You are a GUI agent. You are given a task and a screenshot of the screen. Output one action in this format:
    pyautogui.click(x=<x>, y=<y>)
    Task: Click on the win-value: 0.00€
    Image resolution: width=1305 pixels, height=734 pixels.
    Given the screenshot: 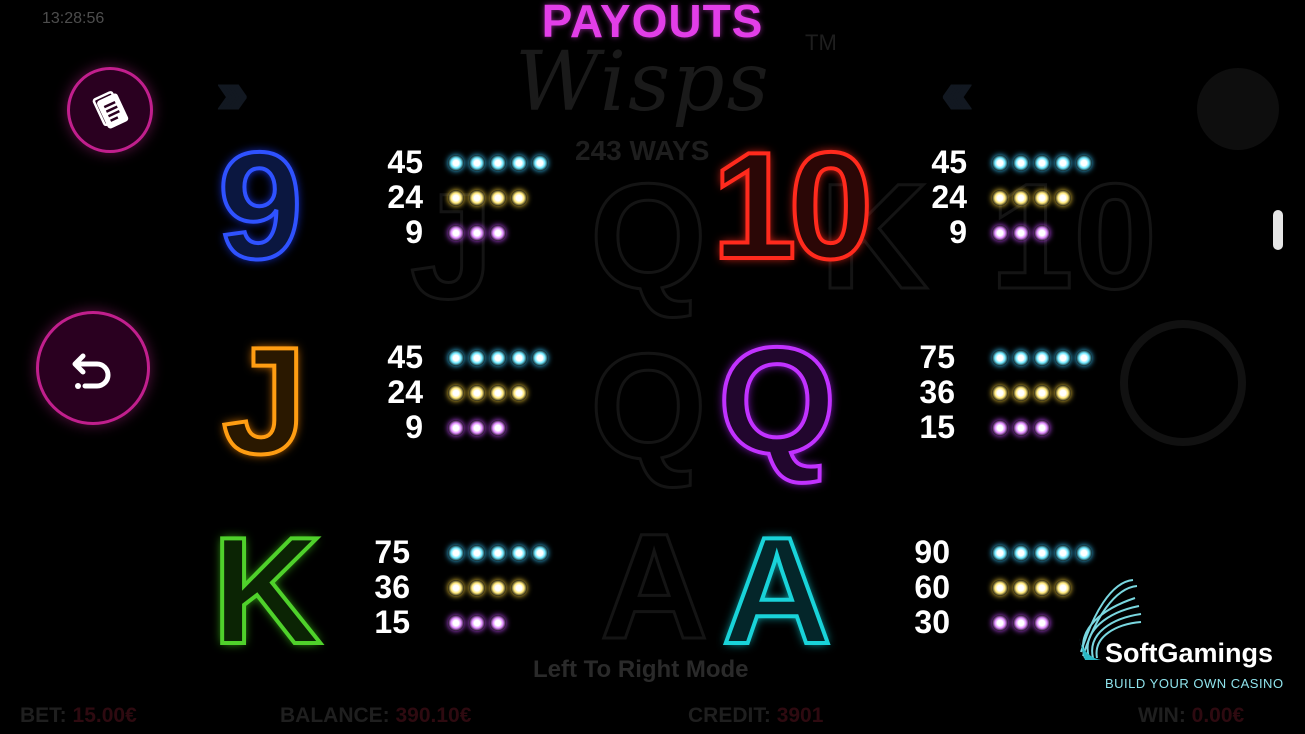 What is the action you would take?
    pyautogui.click(x=1218, y=715)
    